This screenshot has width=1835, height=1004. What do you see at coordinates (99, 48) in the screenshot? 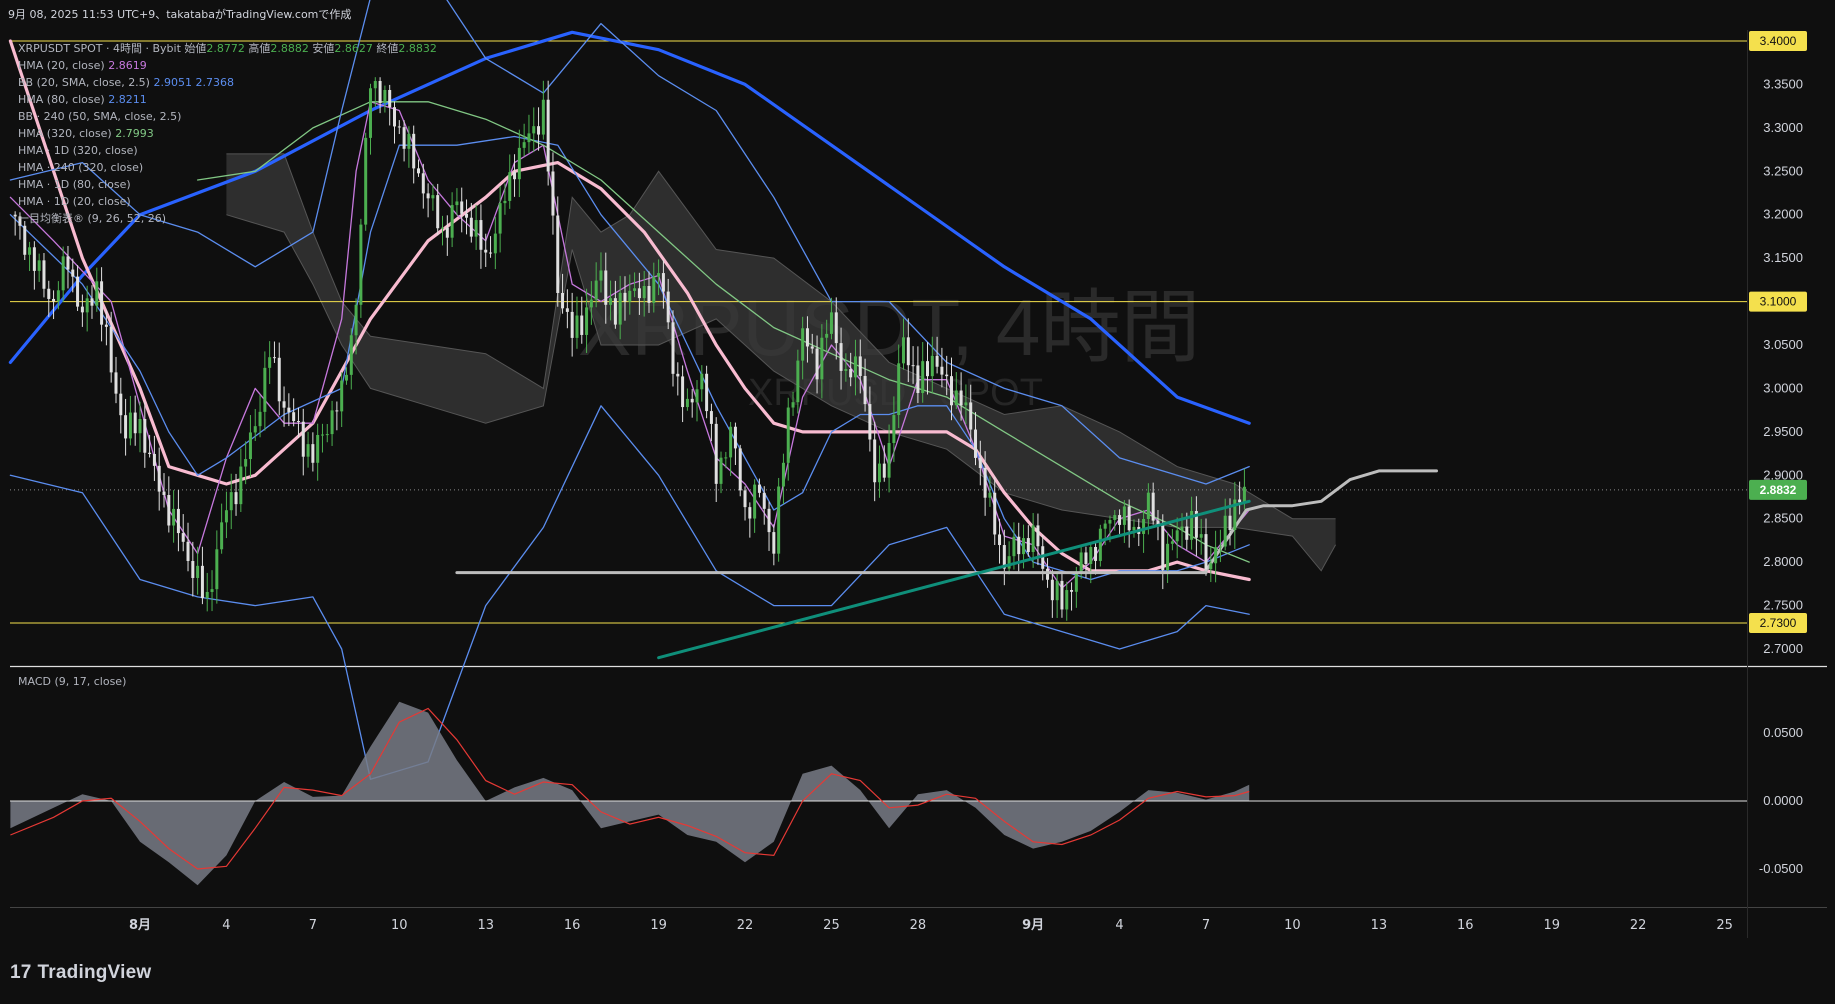
I see `symbol-title: XRPUSDT SPOT · 4時間 · Bybit` at bounding box center [99, 48].